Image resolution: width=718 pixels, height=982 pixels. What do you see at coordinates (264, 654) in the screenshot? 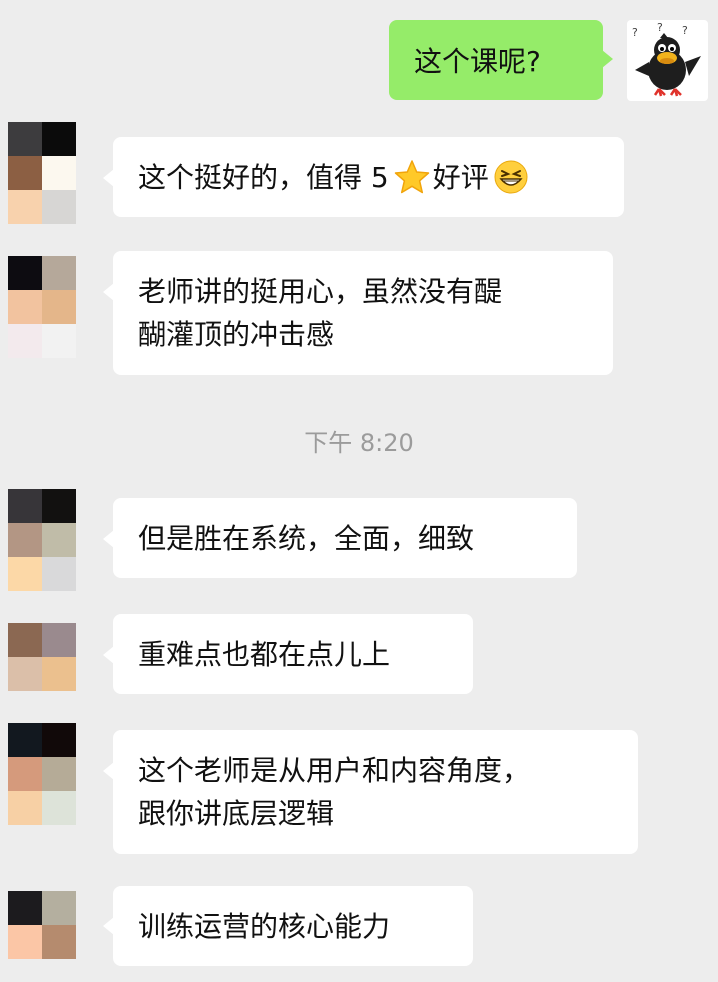
I see `message-text: 重难点也都在点儿上` at bounding box center [264, 654].